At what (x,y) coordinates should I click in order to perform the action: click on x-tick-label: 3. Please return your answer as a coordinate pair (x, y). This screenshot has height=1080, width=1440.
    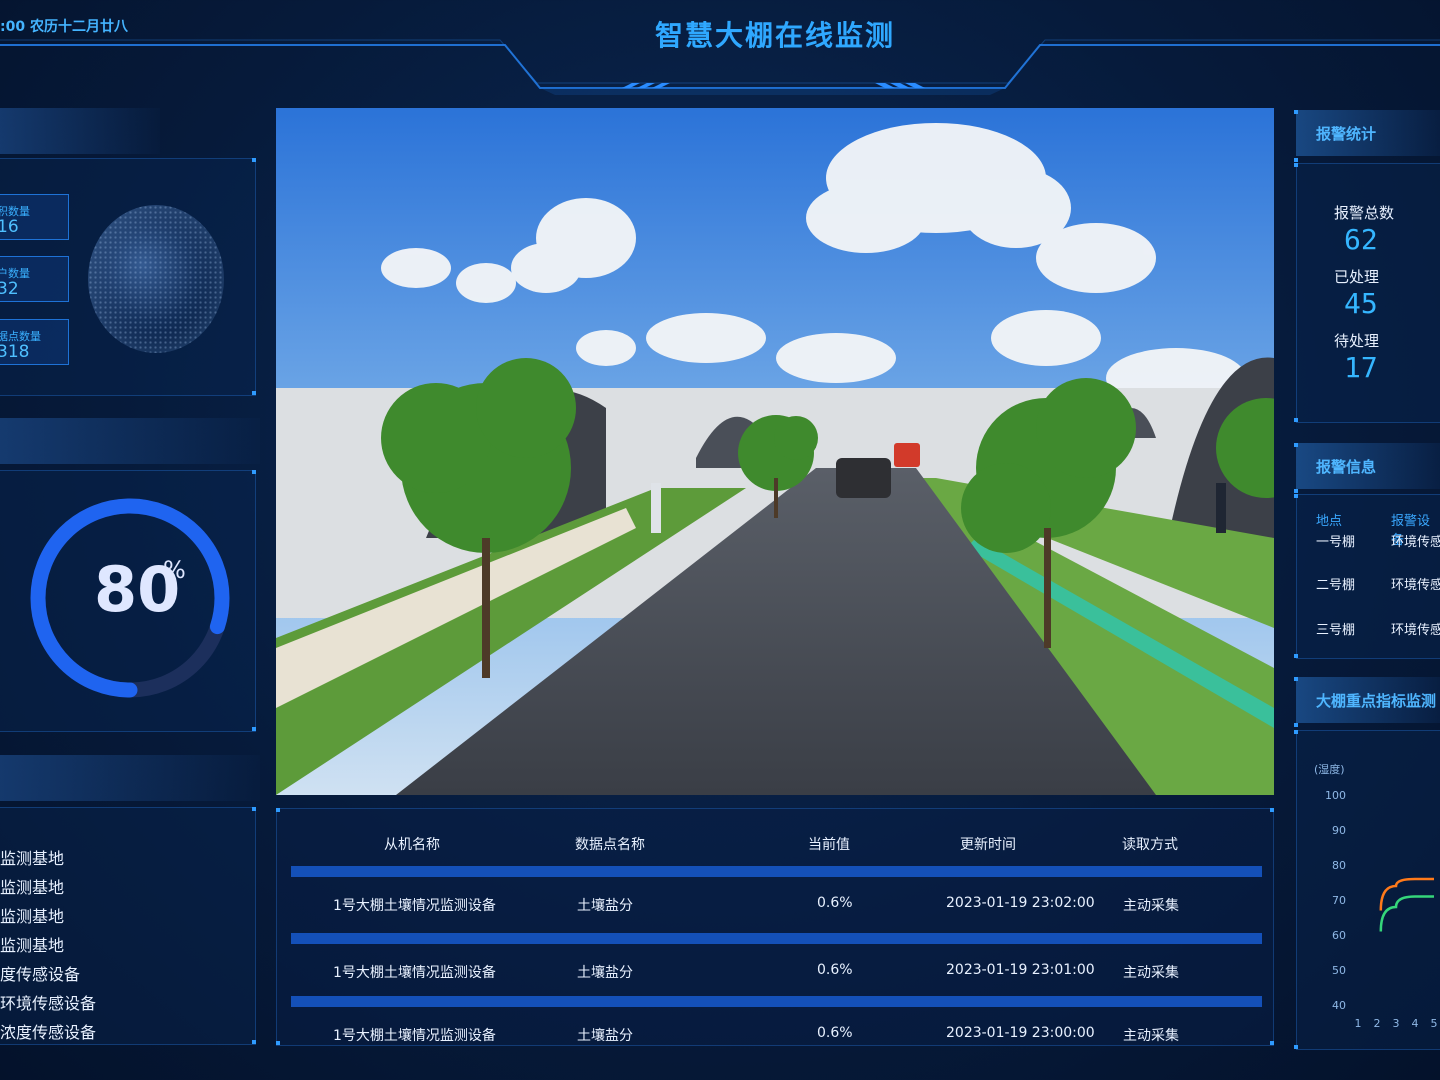
    Looking at the image, I should click on (1396, 1023).